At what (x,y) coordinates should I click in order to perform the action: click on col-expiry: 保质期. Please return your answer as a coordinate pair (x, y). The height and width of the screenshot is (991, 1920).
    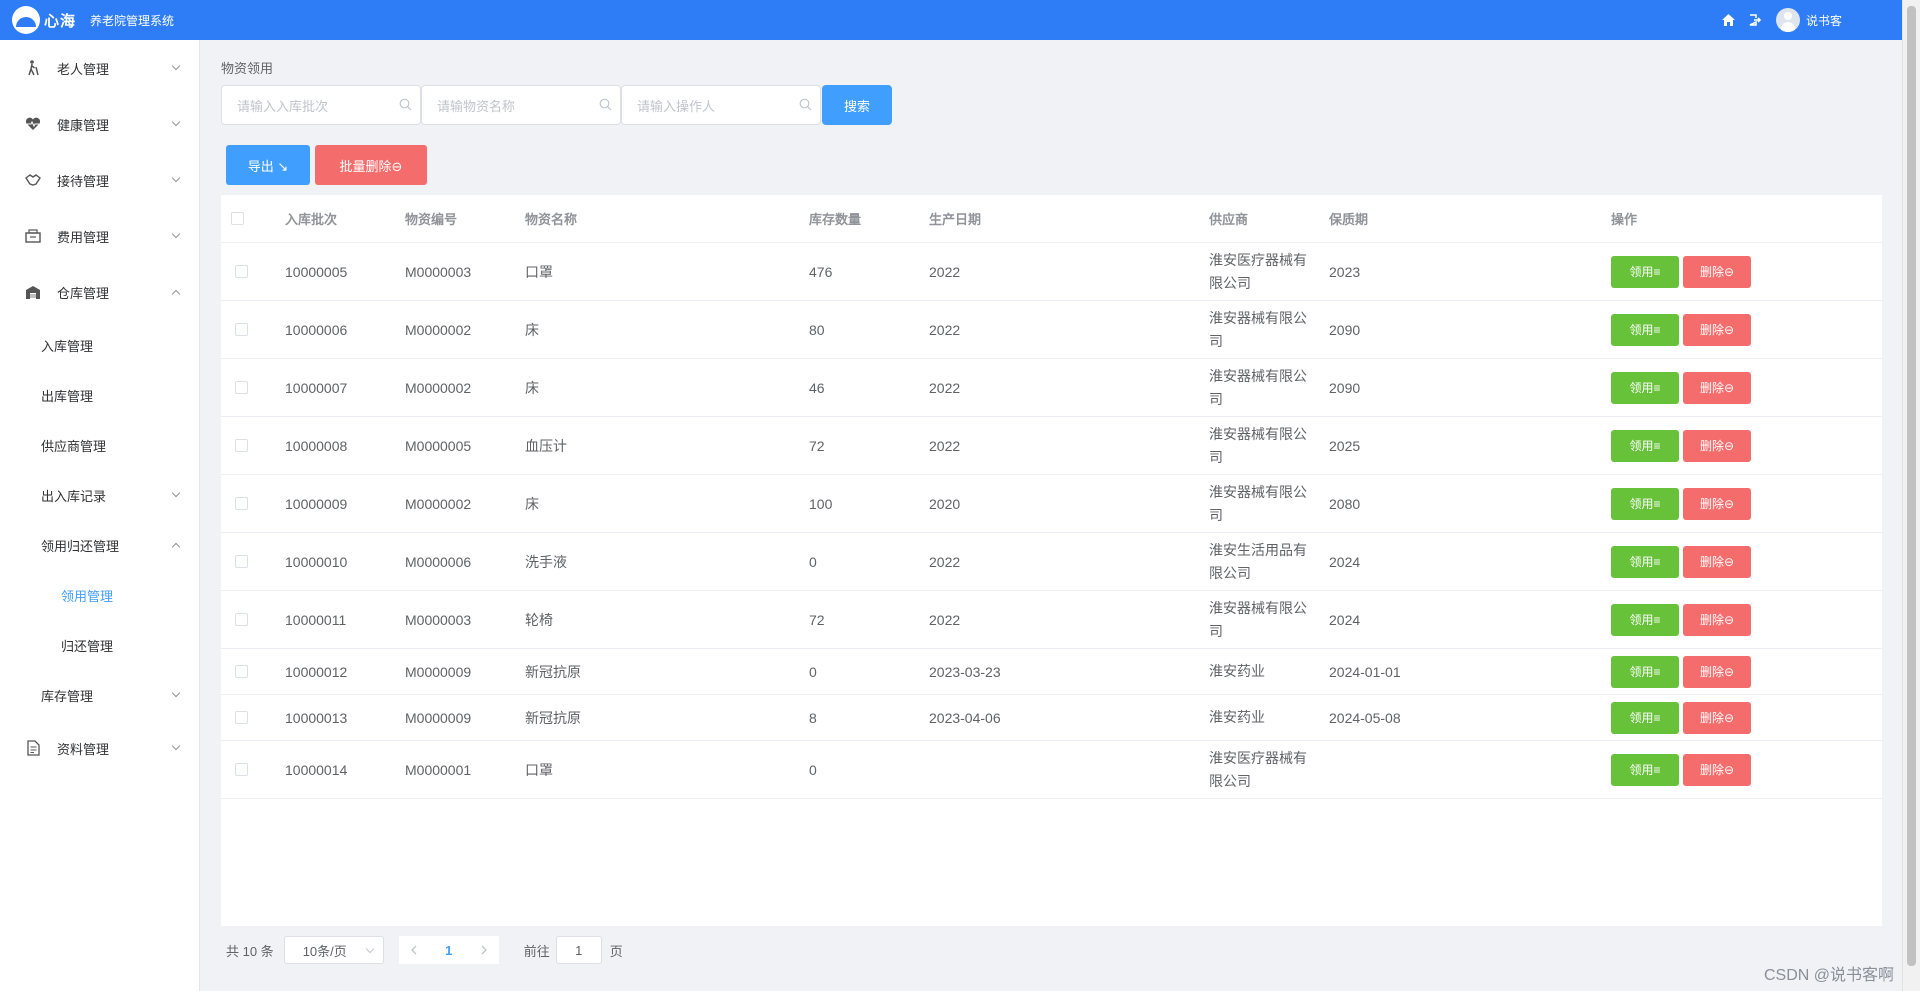
    Looking at the image, I should click on (1348, 218).